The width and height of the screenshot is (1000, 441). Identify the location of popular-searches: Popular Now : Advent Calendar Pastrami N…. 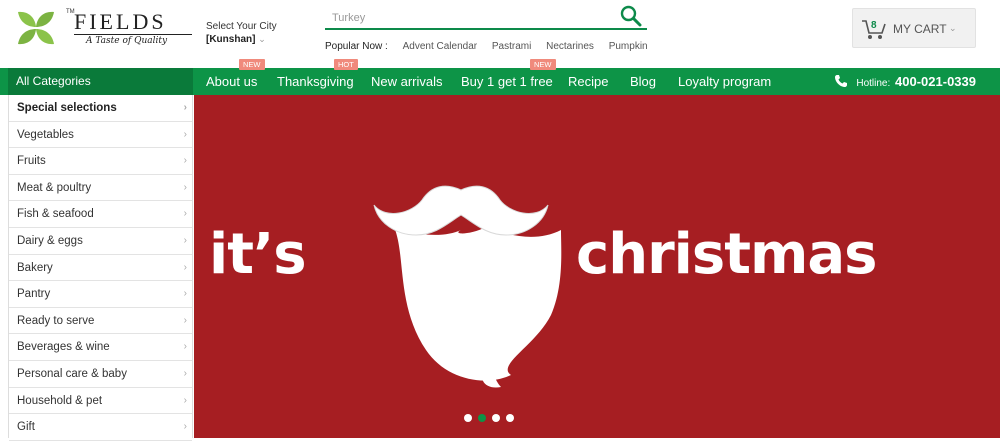
(489, 46).